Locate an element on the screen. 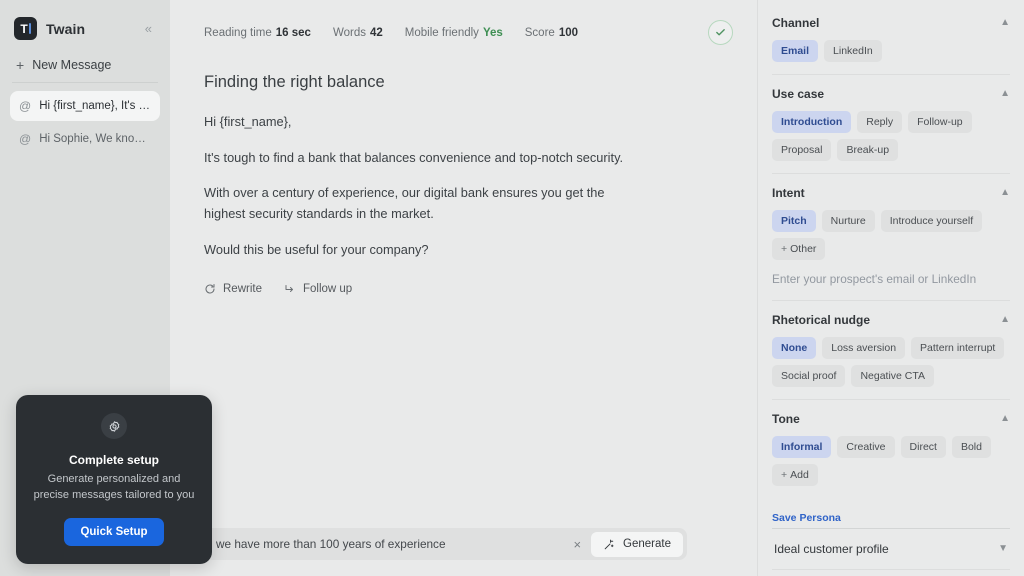  chip-proposal: Proposal is located at coordinates (802, 150).